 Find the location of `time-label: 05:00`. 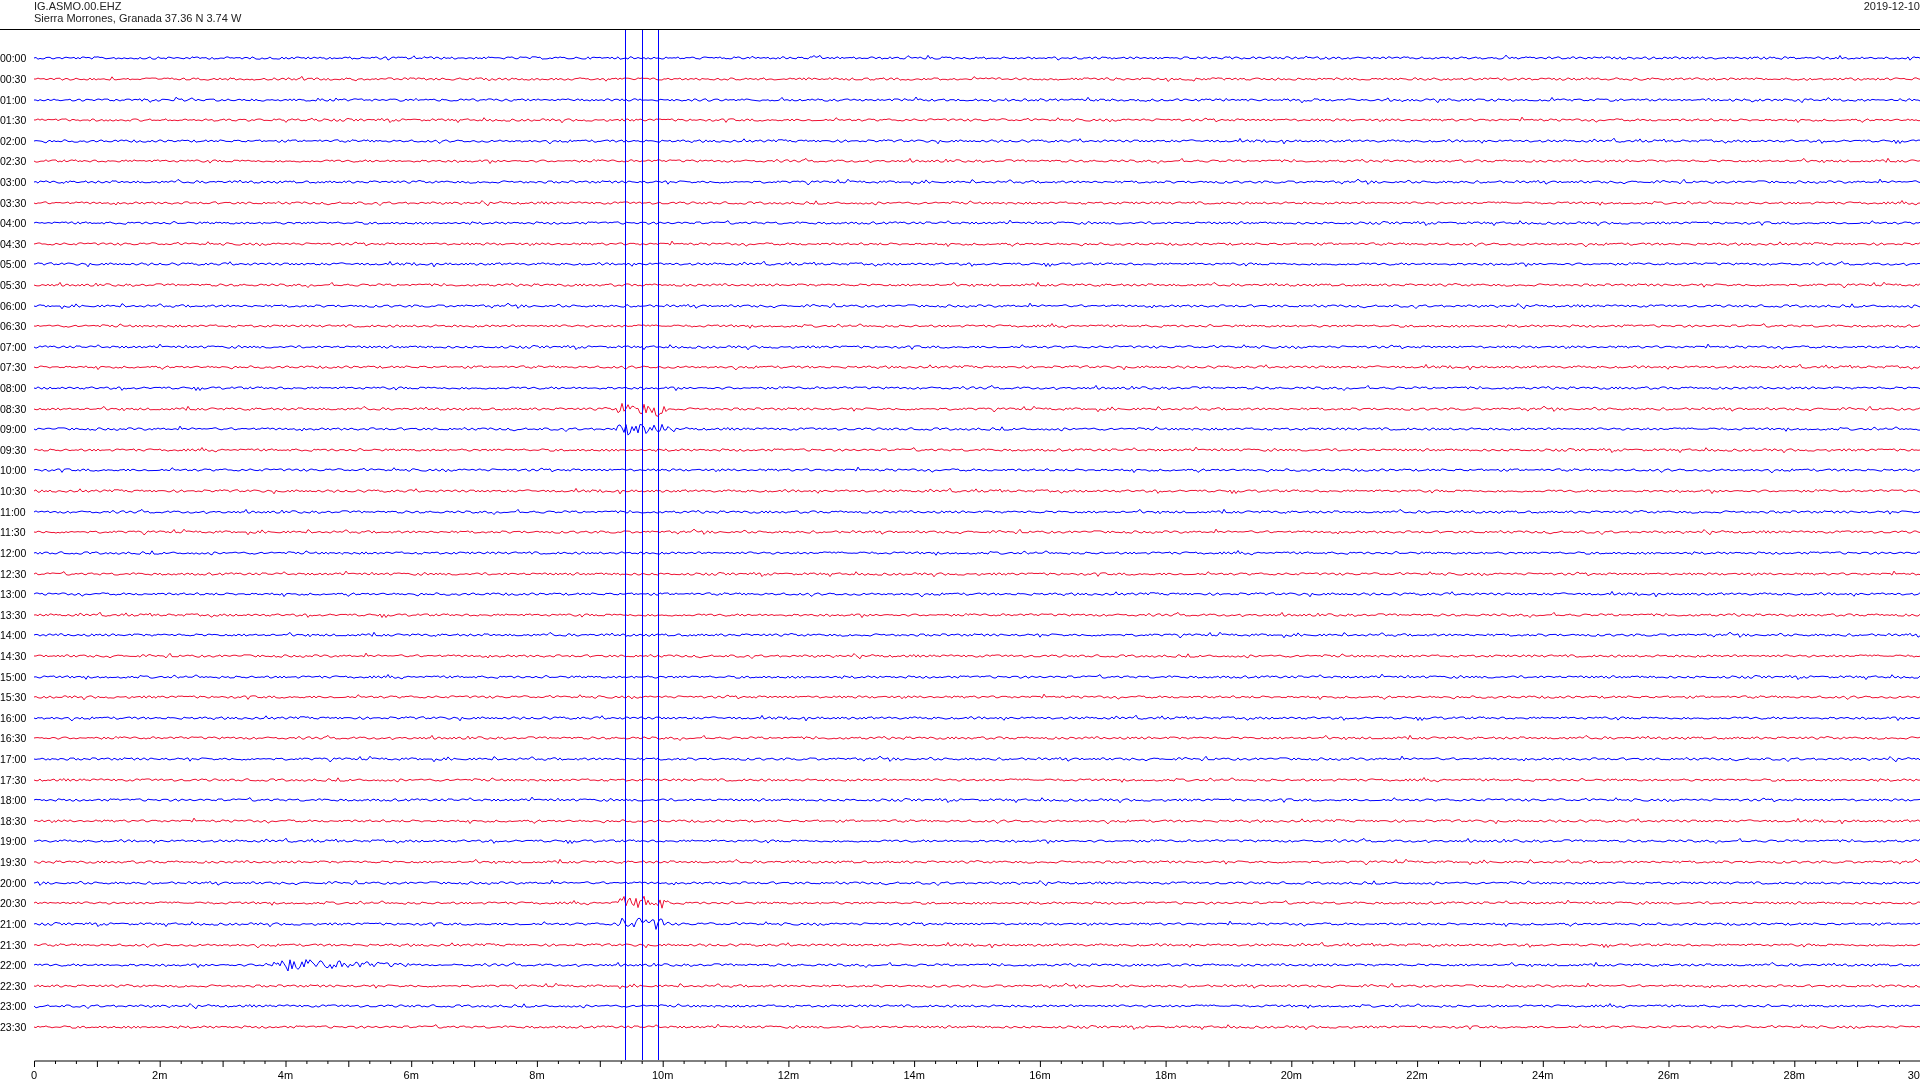

time-label: 05:00 is located at coordinates (14, 264).